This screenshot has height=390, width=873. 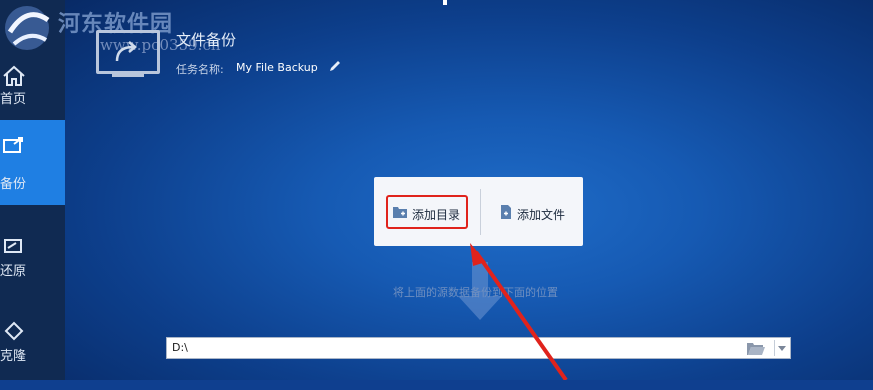 I want to click on task-title: 文件备份, so click(x=206, y=40).